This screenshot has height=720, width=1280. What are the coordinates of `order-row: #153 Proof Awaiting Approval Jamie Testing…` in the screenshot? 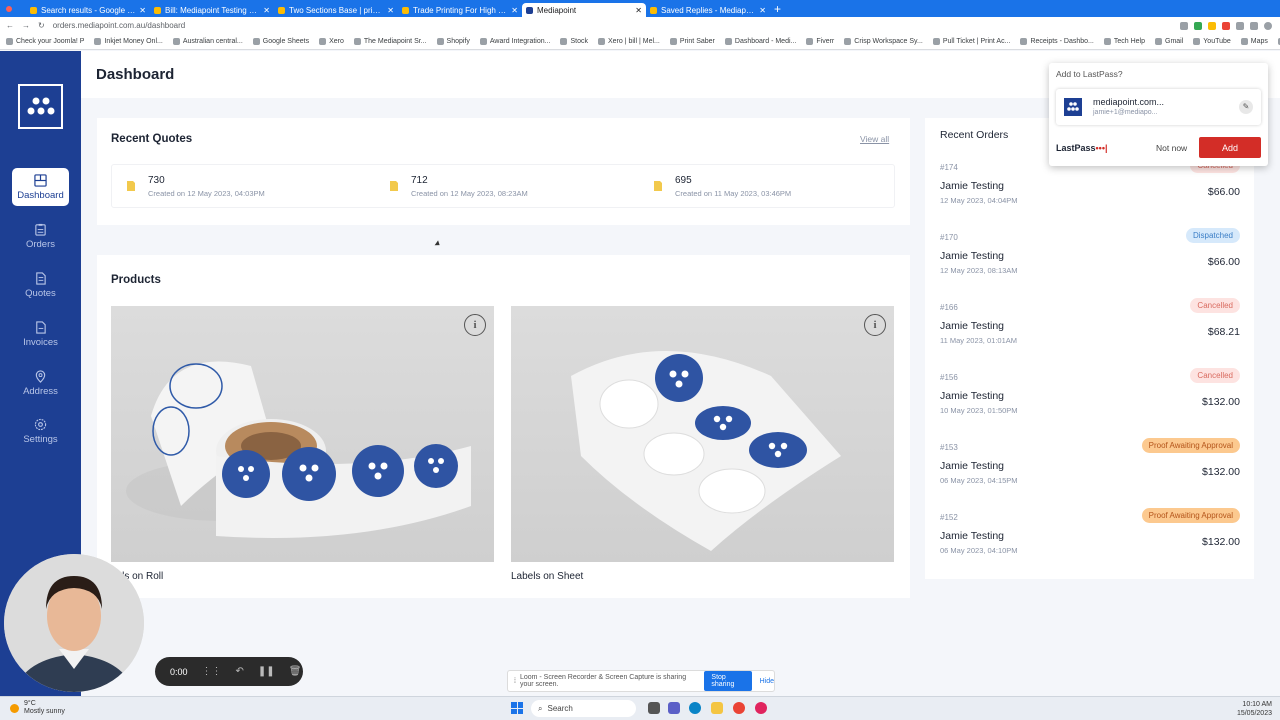 It's located at (1090, 475).